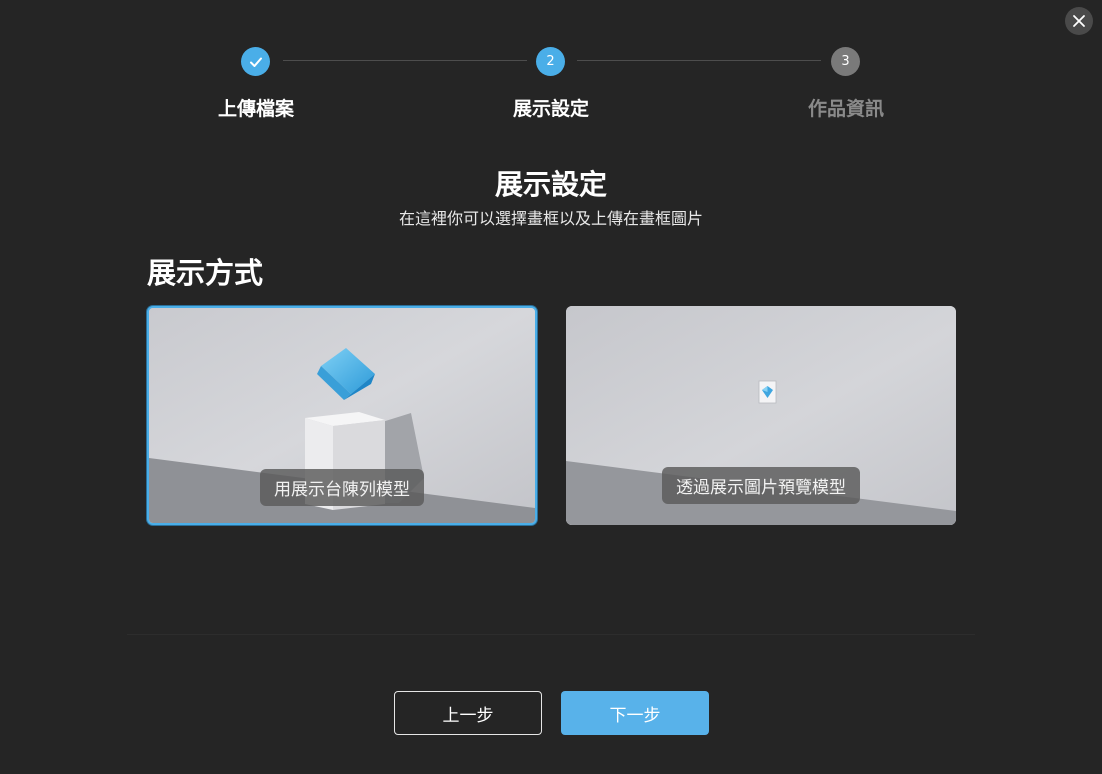  I want to click on pedestal-option-label: 用展示台陳列模型, so click(342, 487).